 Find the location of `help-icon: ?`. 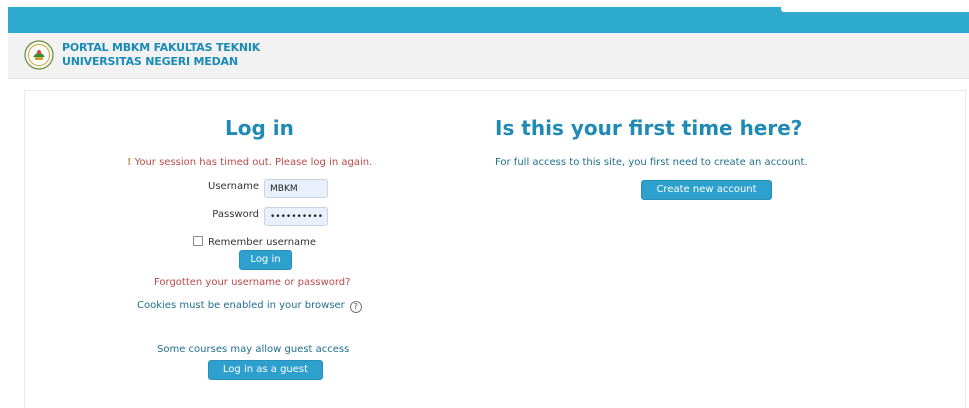

help-icon: ? is located at coordinates (355, 307).